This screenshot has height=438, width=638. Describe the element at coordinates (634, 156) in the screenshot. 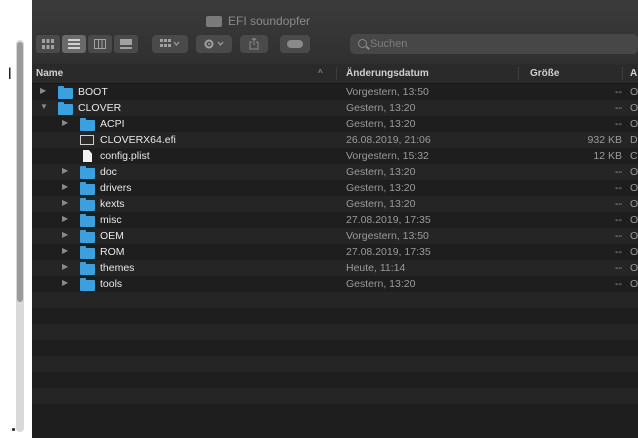

I see `file-kind: C` at that location.